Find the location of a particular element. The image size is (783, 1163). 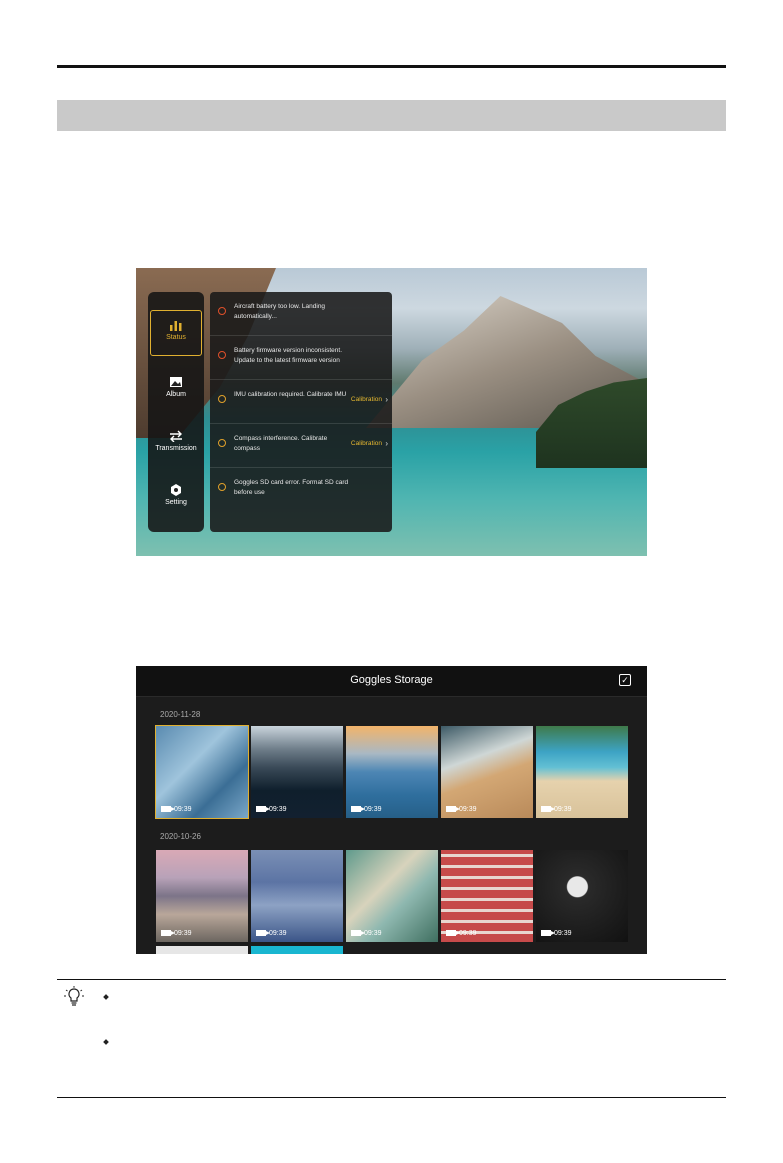

tab-label: Transmission is located at coordinates (176, 448).